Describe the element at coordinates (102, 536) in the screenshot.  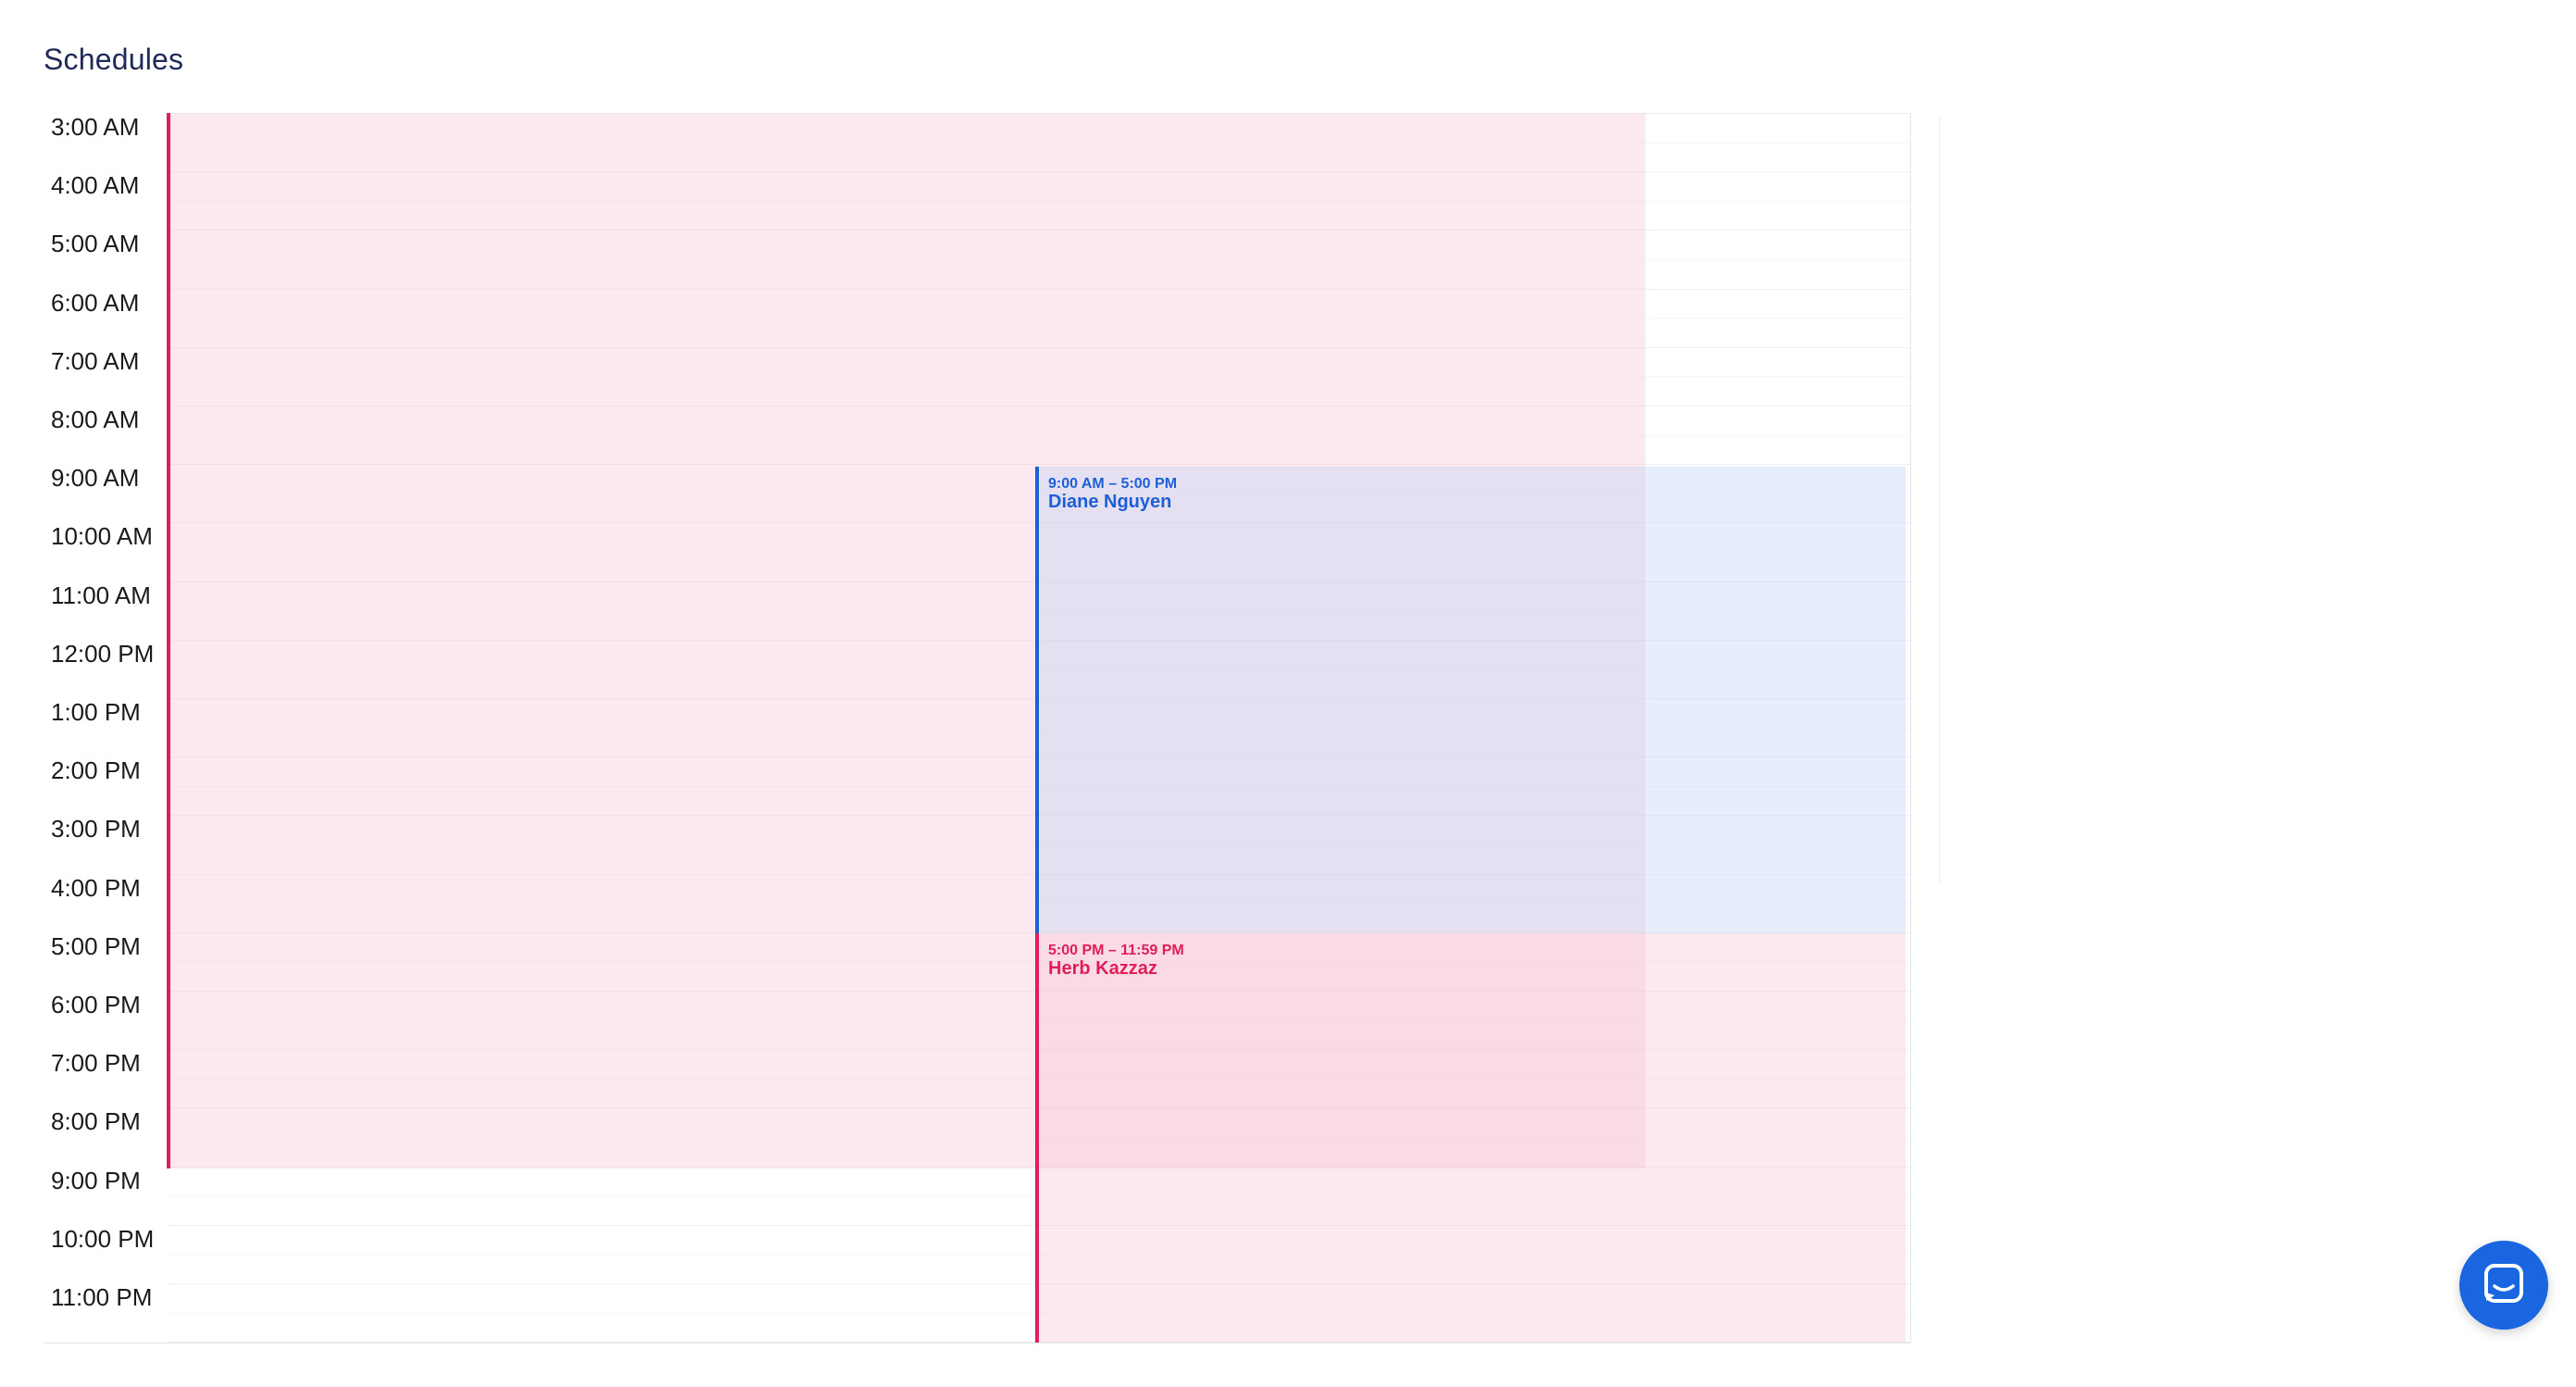
I see `time-label: 10:00 AM` at that location.